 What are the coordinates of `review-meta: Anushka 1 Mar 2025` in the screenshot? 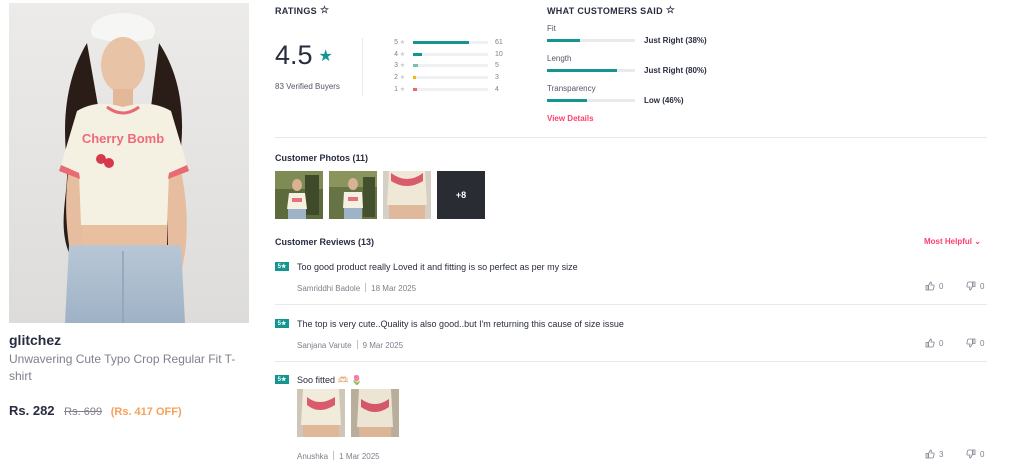 It's located at (338, 456).